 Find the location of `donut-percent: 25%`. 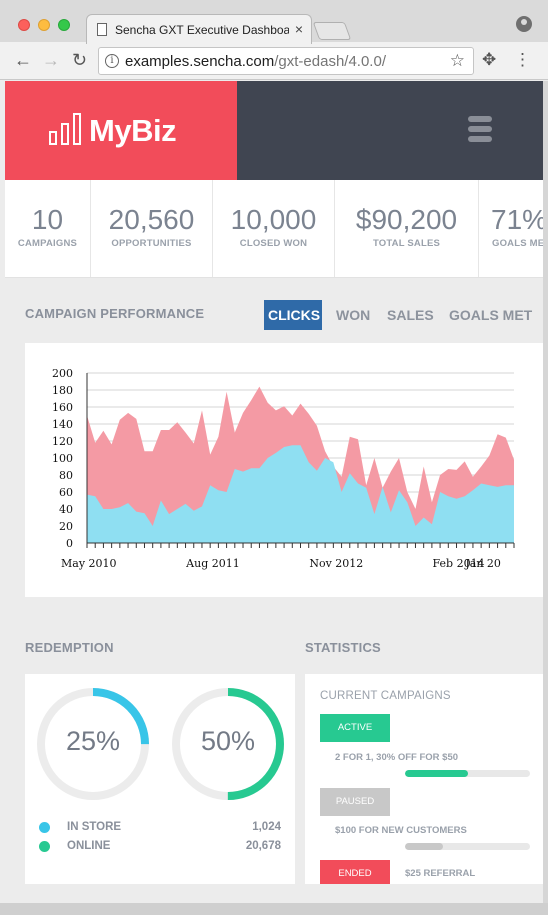

donut-percent: 25% is located at coordinates (93, 741).